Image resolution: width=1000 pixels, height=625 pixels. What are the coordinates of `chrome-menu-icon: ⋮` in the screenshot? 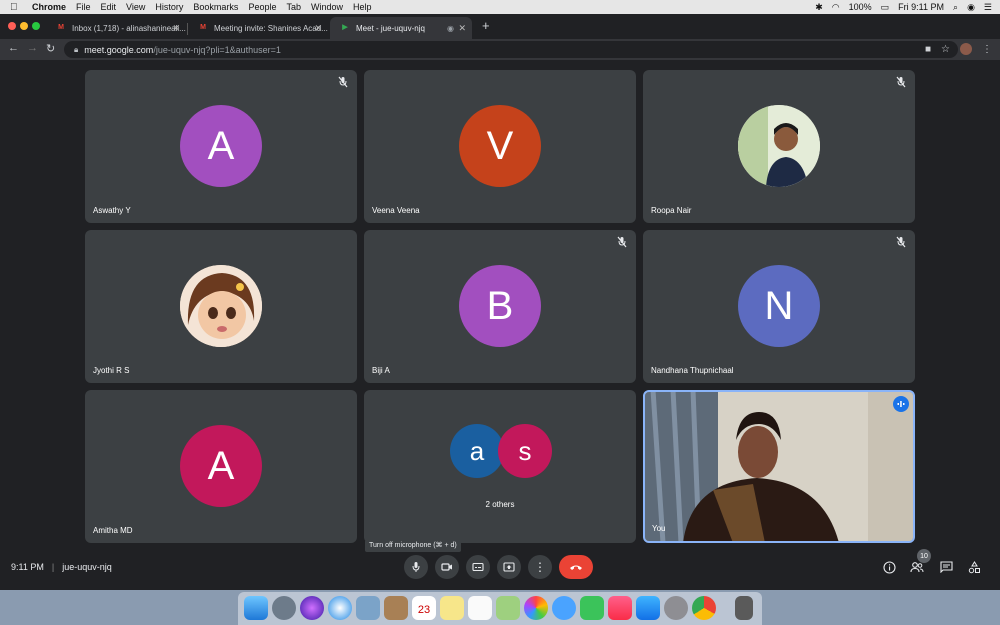 It's located at (987, 49).